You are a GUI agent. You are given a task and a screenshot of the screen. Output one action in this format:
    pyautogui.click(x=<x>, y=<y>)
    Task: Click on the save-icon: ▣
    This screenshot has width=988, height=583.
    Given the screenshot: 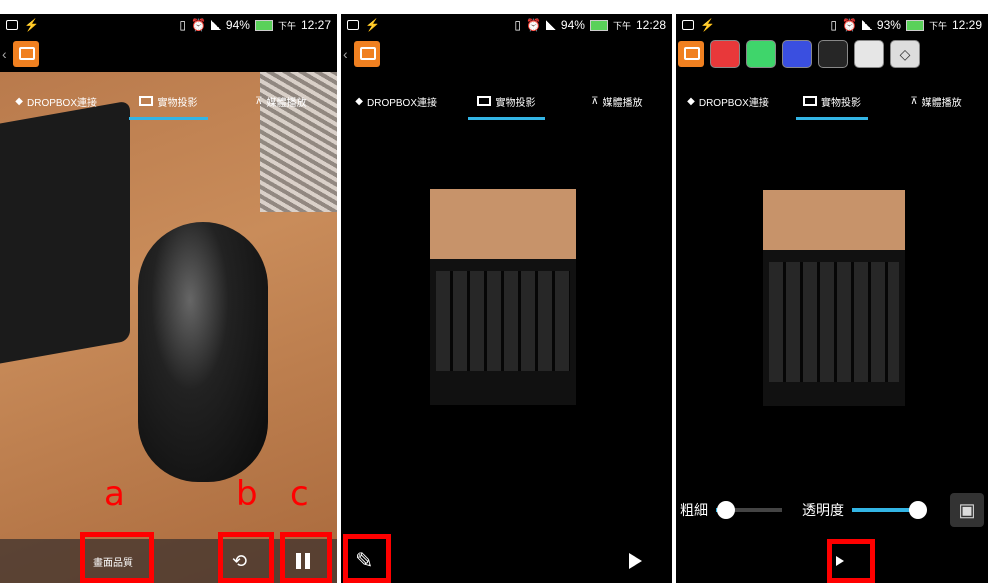 What is the action you would take?
    pyautogui.click(x=967, y=510)
    